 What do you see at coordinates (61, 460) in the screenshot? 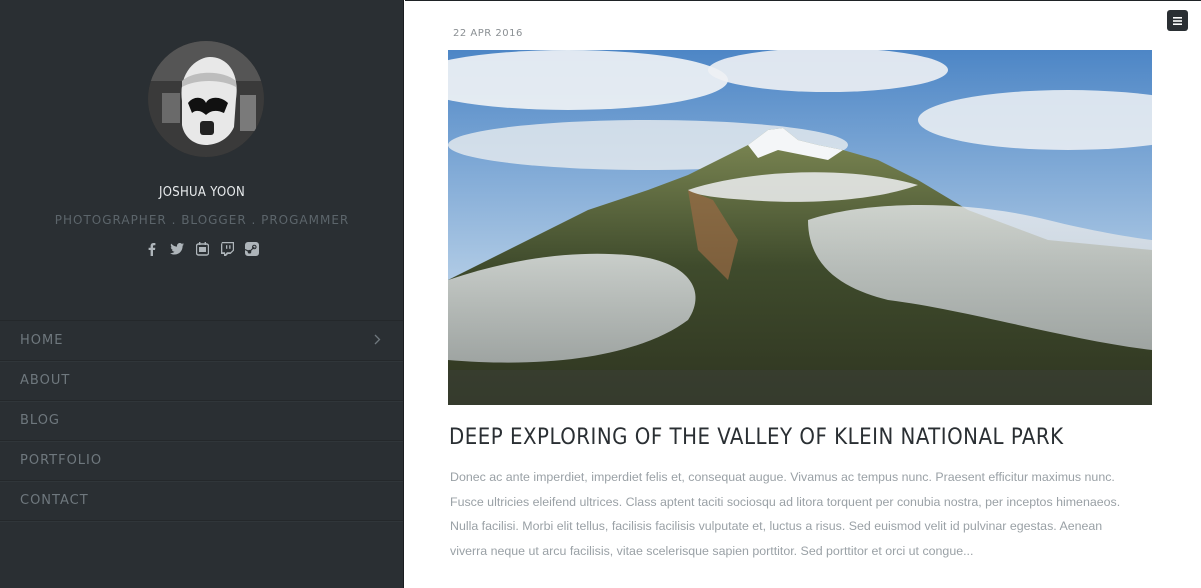
I see `nav-item-label: PORTFOLIO` at bounding box center [61, 460].